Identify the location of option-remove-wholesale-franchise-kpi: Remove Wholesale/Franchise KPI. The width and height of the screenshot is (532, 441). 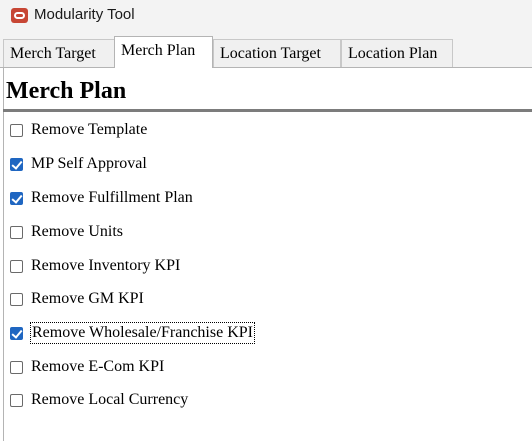
(132, 333).